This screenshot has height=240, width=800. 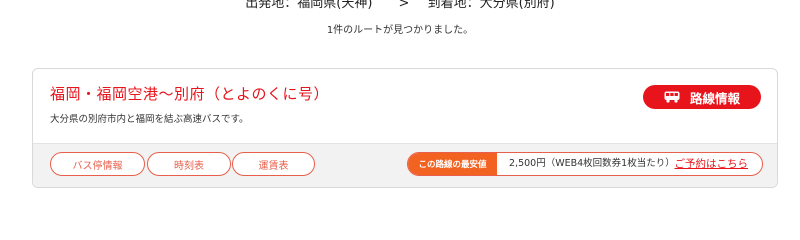 I want to click on route-header: 出発地：福岡県(天神) > 到着地：大分県(別府), so click(x=400, y=5).